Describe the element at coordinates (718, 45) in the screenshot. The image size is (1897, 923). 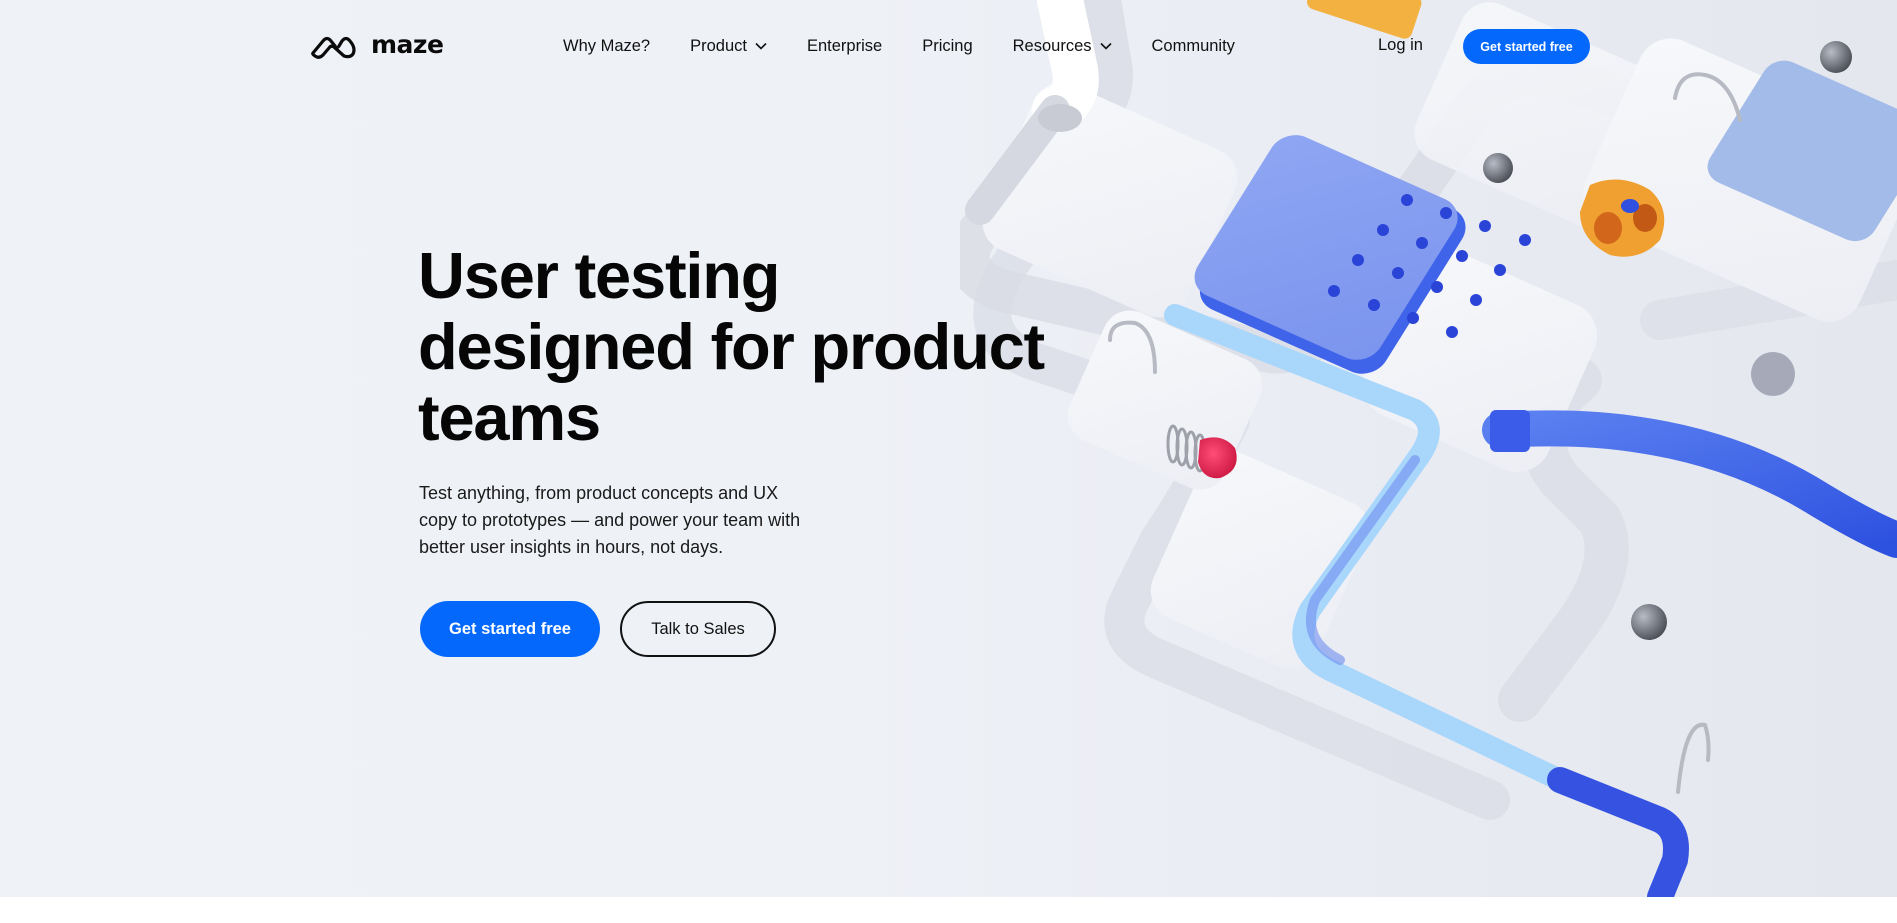
I see `nav-item-label: Product` at that location.